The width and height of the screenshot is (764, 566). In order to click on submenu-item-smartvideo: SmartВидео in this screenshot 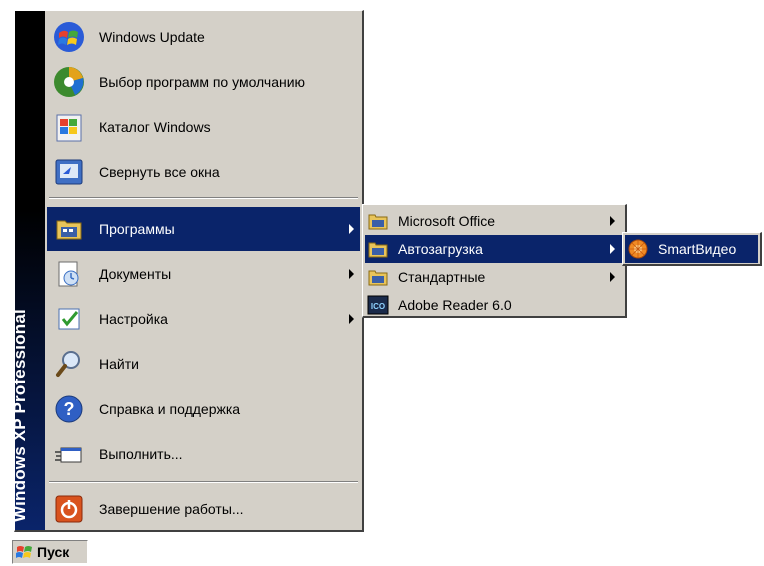, I will do `click(691, 249)`.